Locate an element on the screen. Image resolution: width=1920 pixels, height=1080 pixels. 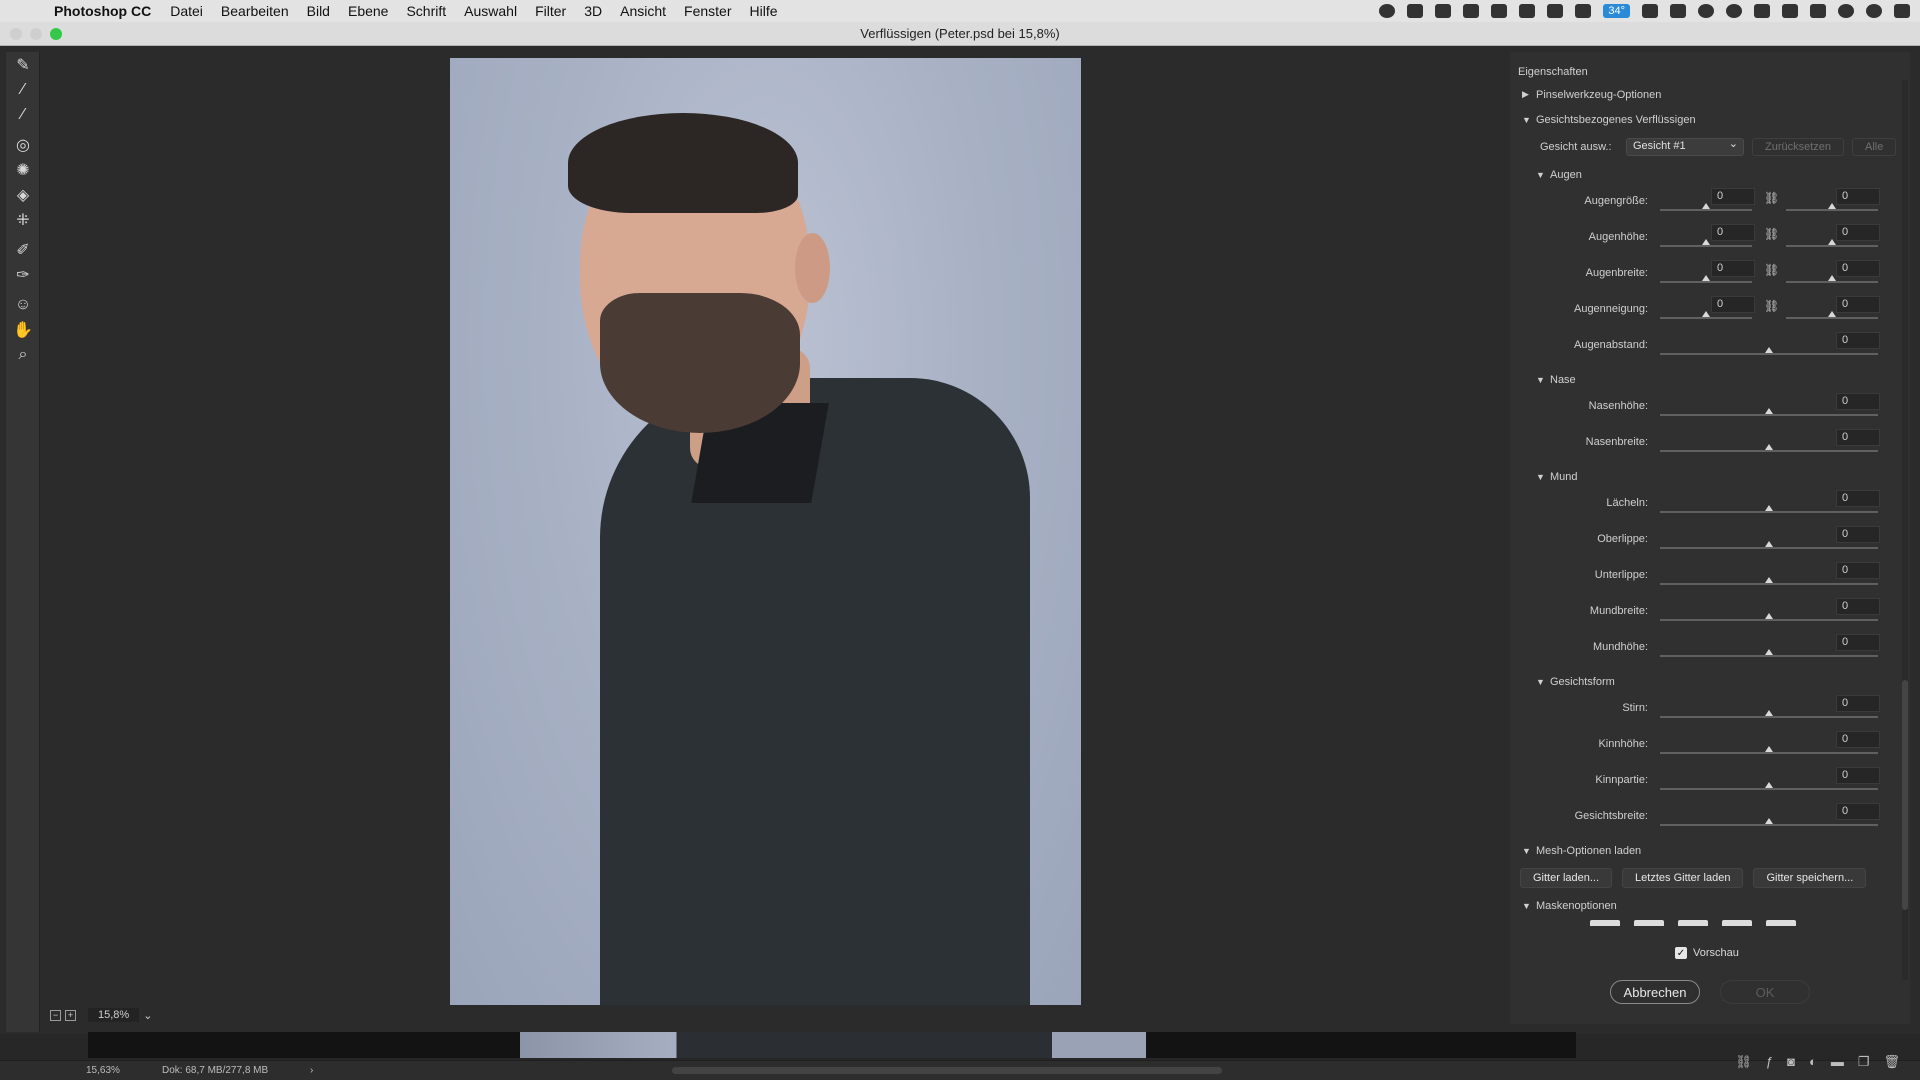
mask-invert-icon is located at coordinates (1781, 923).